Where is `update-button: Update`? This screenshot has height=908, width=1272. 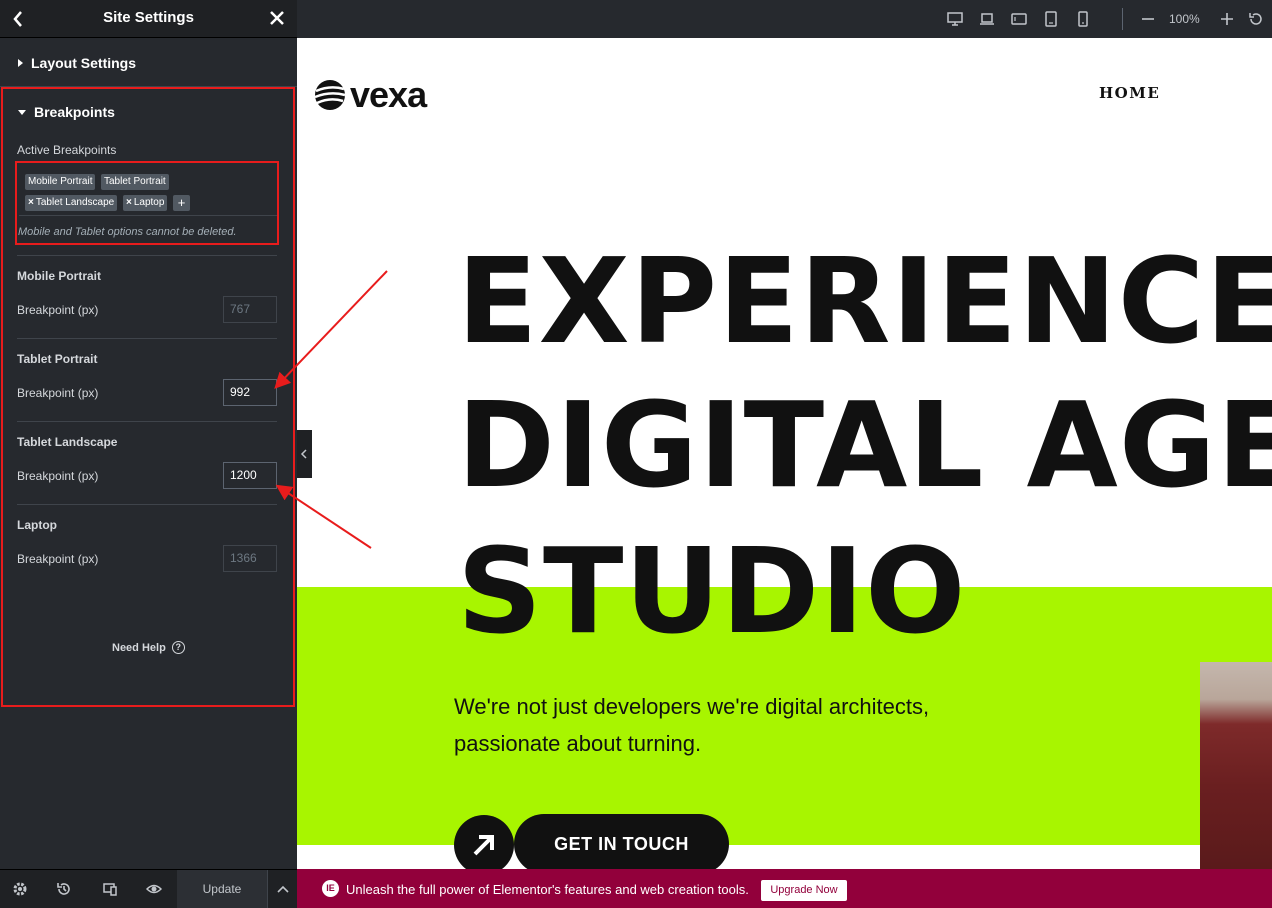 update-button: Update is located at coordinates (222, 889).